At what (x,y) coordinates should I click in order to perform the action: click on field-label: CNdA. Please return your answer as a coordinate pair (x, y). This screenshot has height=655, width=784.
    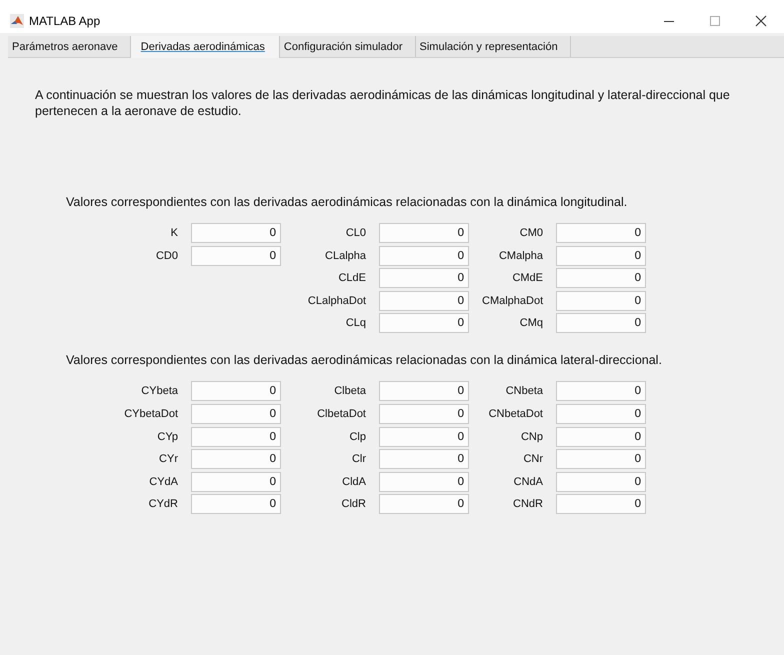
    Looking at the image, I should click on (527, 482).